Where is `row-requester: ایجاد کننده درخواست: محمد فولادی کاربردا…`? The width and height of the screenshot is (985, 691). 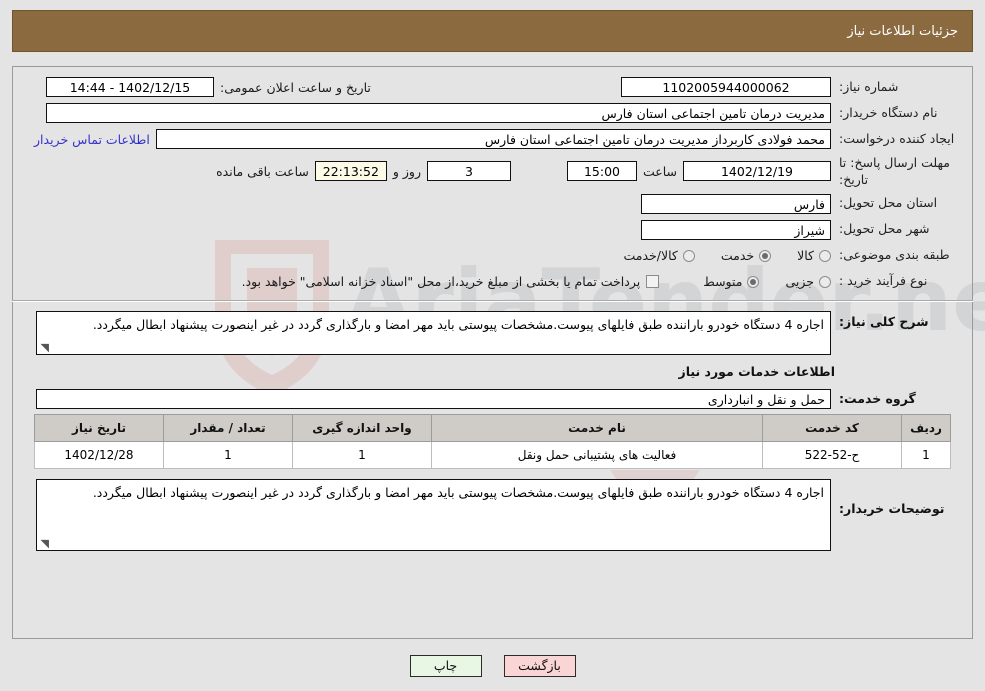 row-requester: ایجاد کننده درخواست: محمد فولادی کاربردا… is located at coordinates (492, 139).